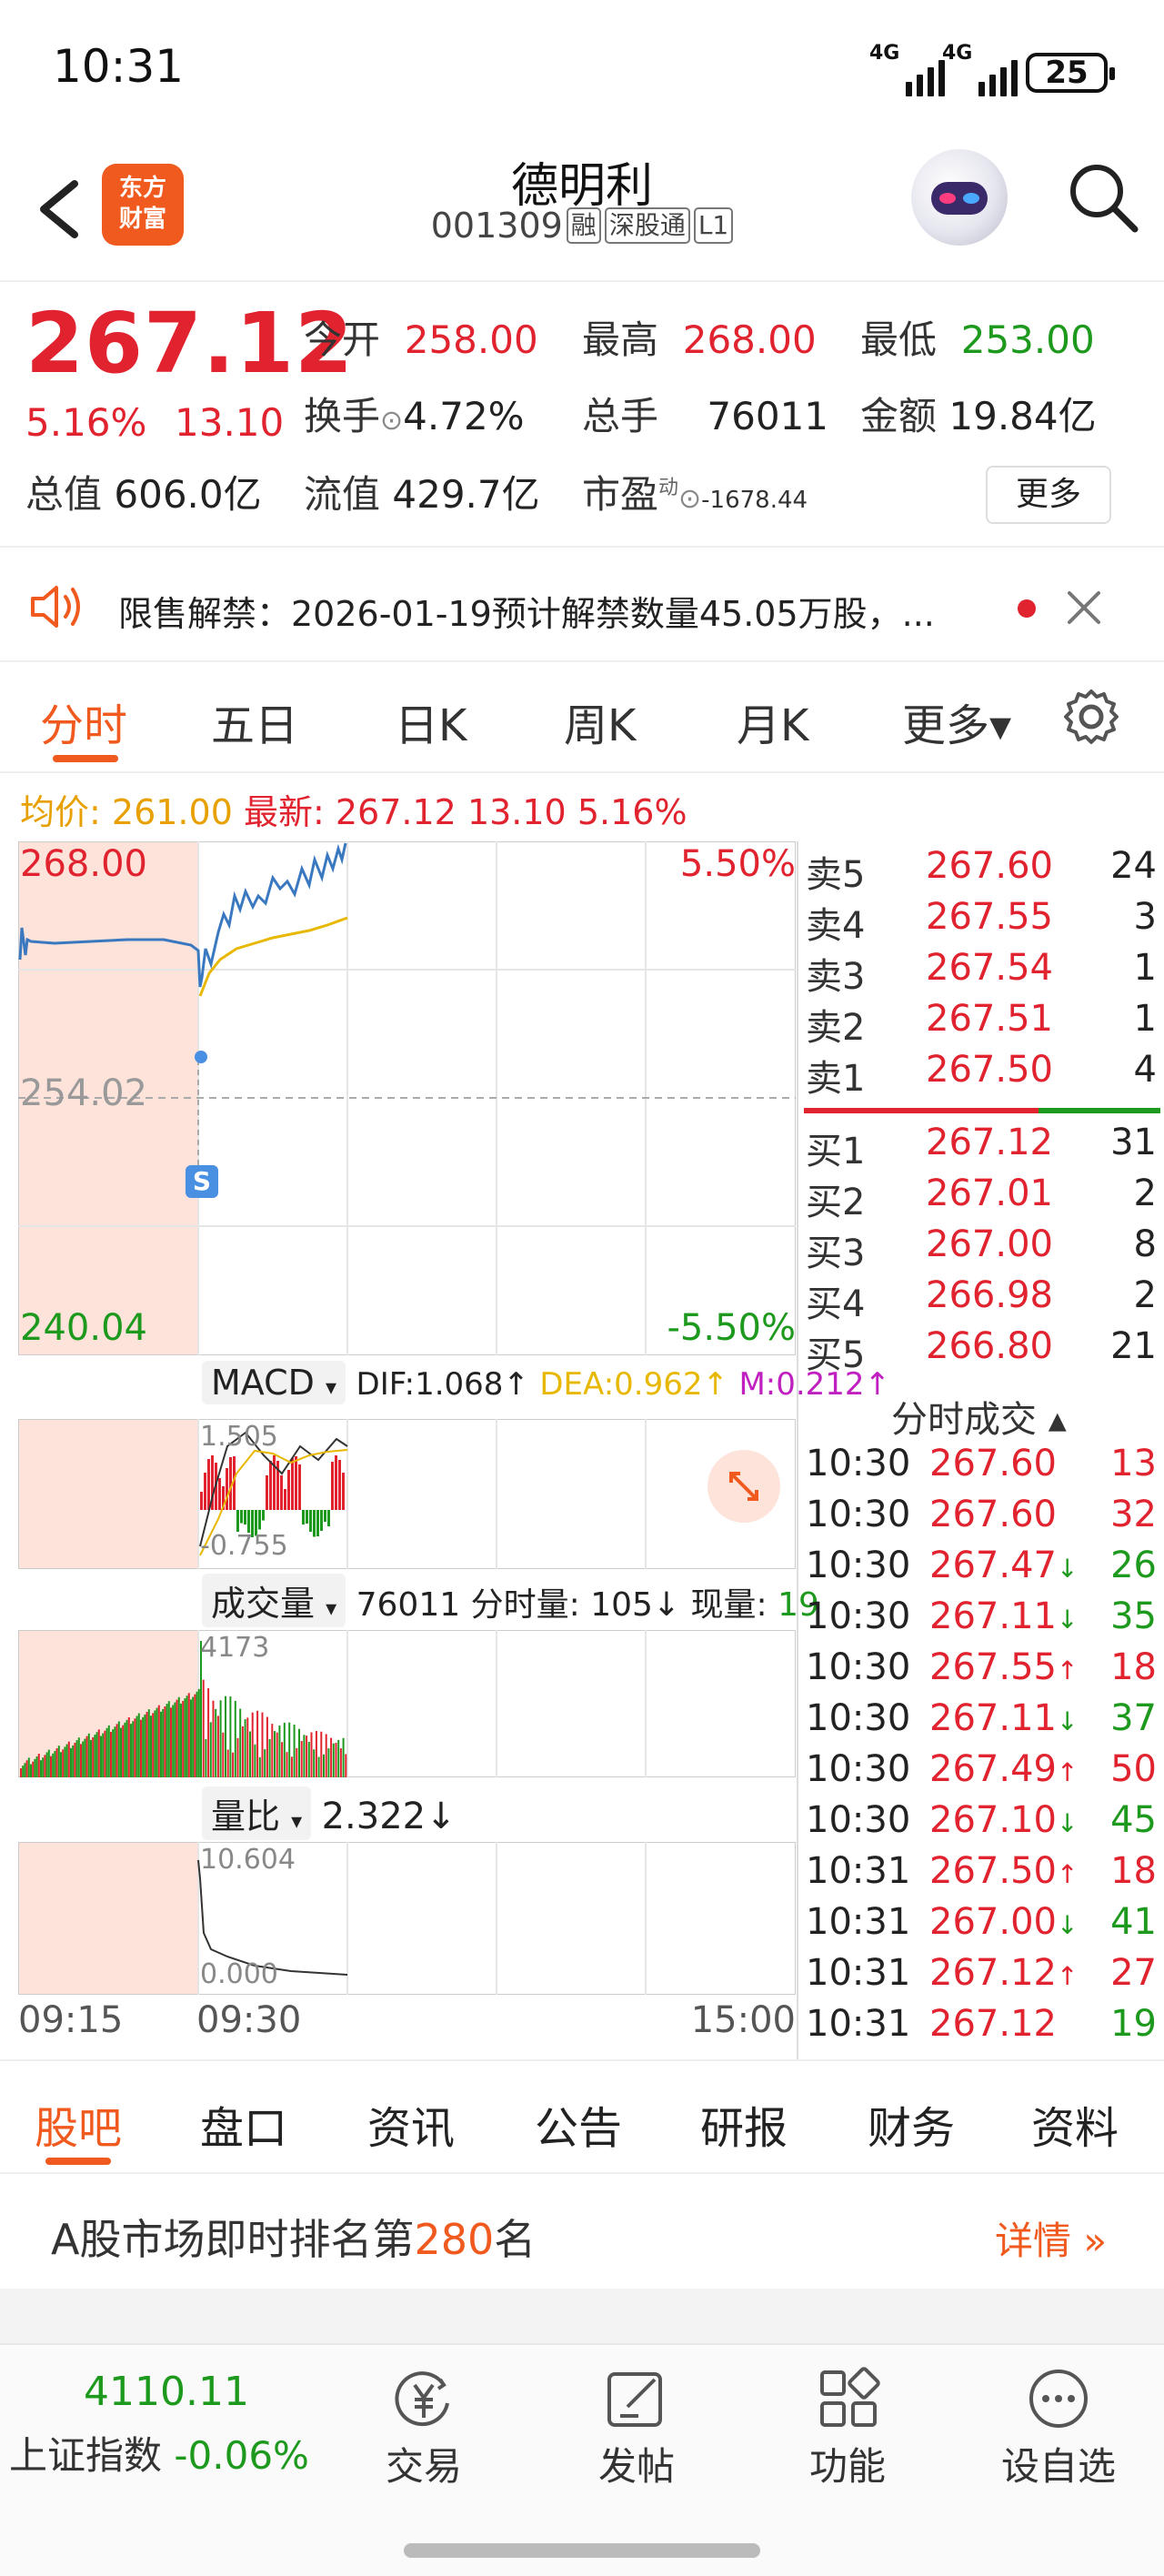  What do you see at coordinates (959, 197) in the screenshot?
I see `robot-assistant-icon` at bounding box center [959, 197].